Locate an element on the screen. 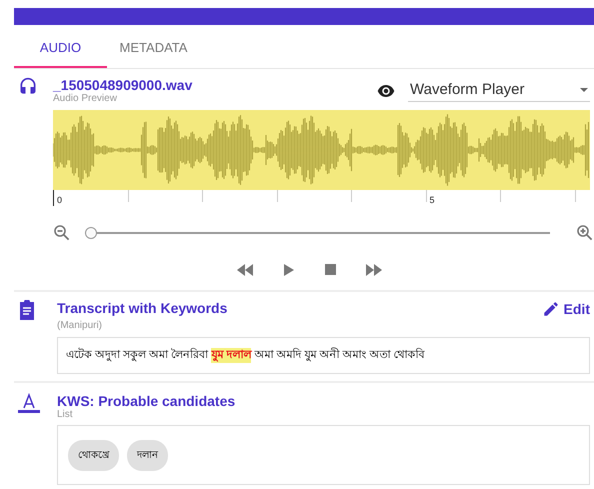  edit-button: Edit is located at coordinates (566, 309).